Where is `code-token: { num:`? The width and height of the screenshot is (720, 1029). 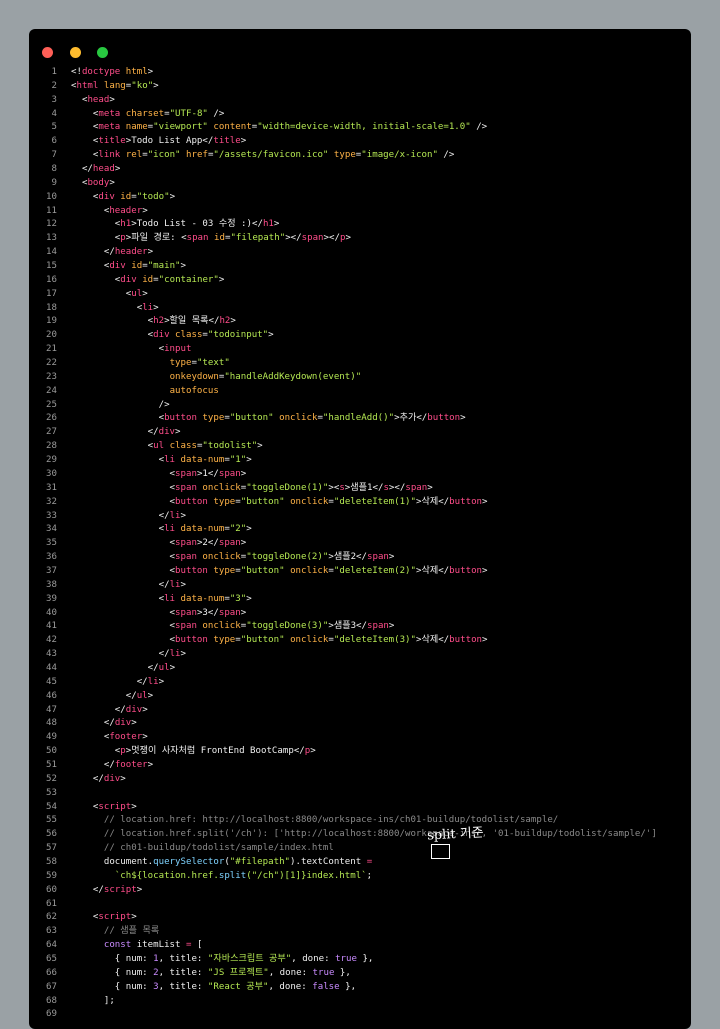
code-token: { num: is located at coordinates (112, 959).